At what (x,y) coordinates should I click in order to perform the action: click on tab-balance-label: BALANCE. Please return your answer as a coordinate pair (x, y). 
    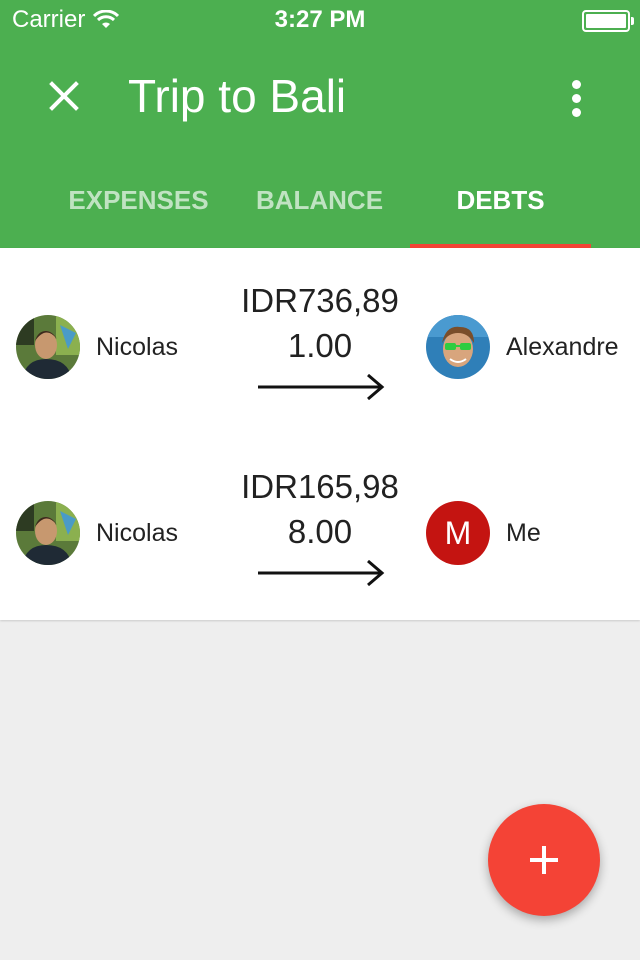
    Looking at the image, I should click on (319, 199).